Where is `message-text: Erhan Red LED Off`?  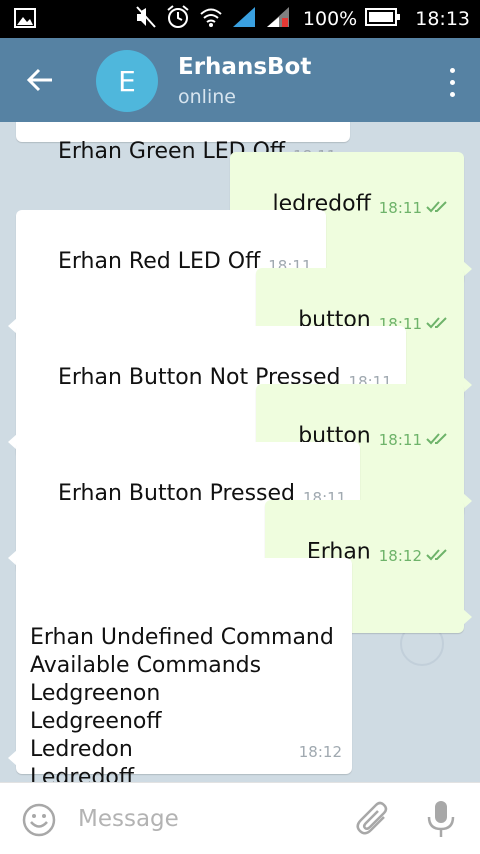 message-text: Erhan Red LED Off is located at coordinates (159, 261).